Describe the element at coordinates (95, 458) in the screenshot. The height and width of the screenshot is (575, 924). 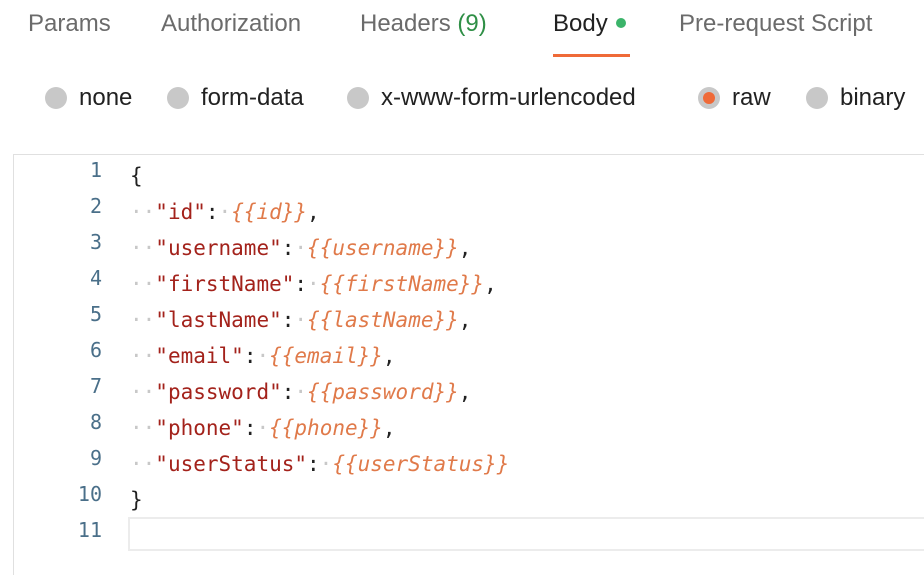
I see `line-number: 9` at that location.